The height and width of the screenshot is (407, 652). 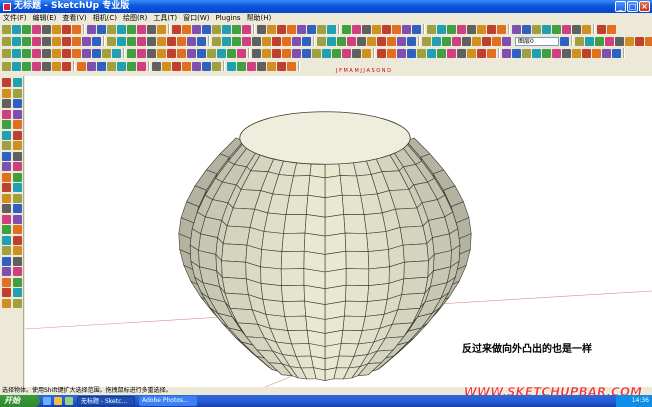 What do you see at coordinates (58, 401) in the screenshot?
I see `folder-quicklaunch-icon` at bounding box center [58, 401].